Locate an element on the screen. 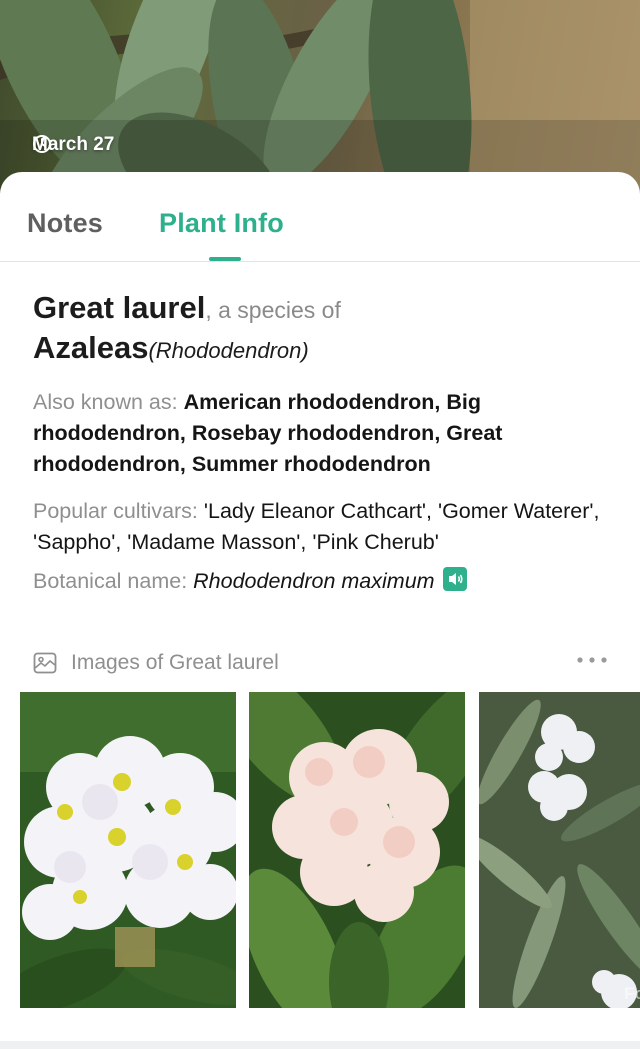 Image resolution: width=640 pixels, height=1049 pixels. speaker-icon is located at coordinates (454, 579).